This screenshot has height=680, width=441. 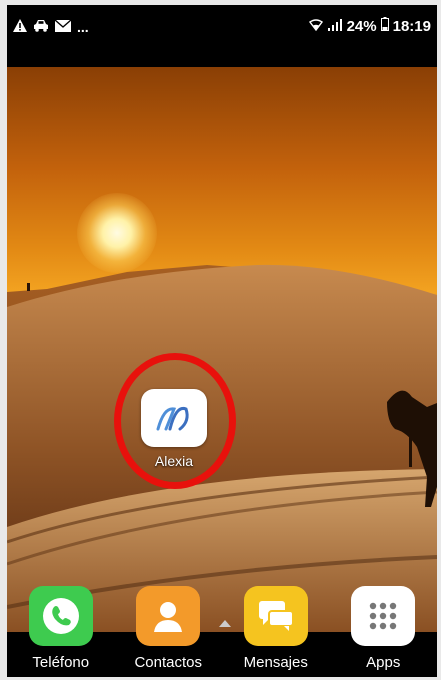 What do you see at coordinates (20, 27) in the screenshot?
I see `warning-icon` at bounding box center [20, 27].